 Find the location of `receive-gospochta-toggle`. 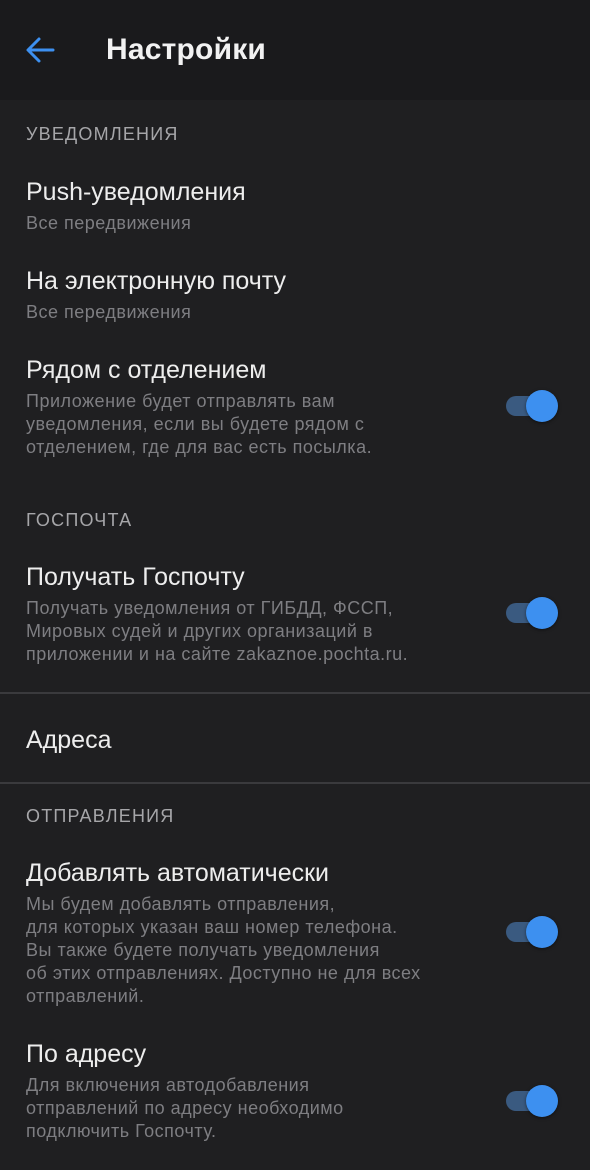

receive-gospochta-toggle is located at coordinates (532, 613).